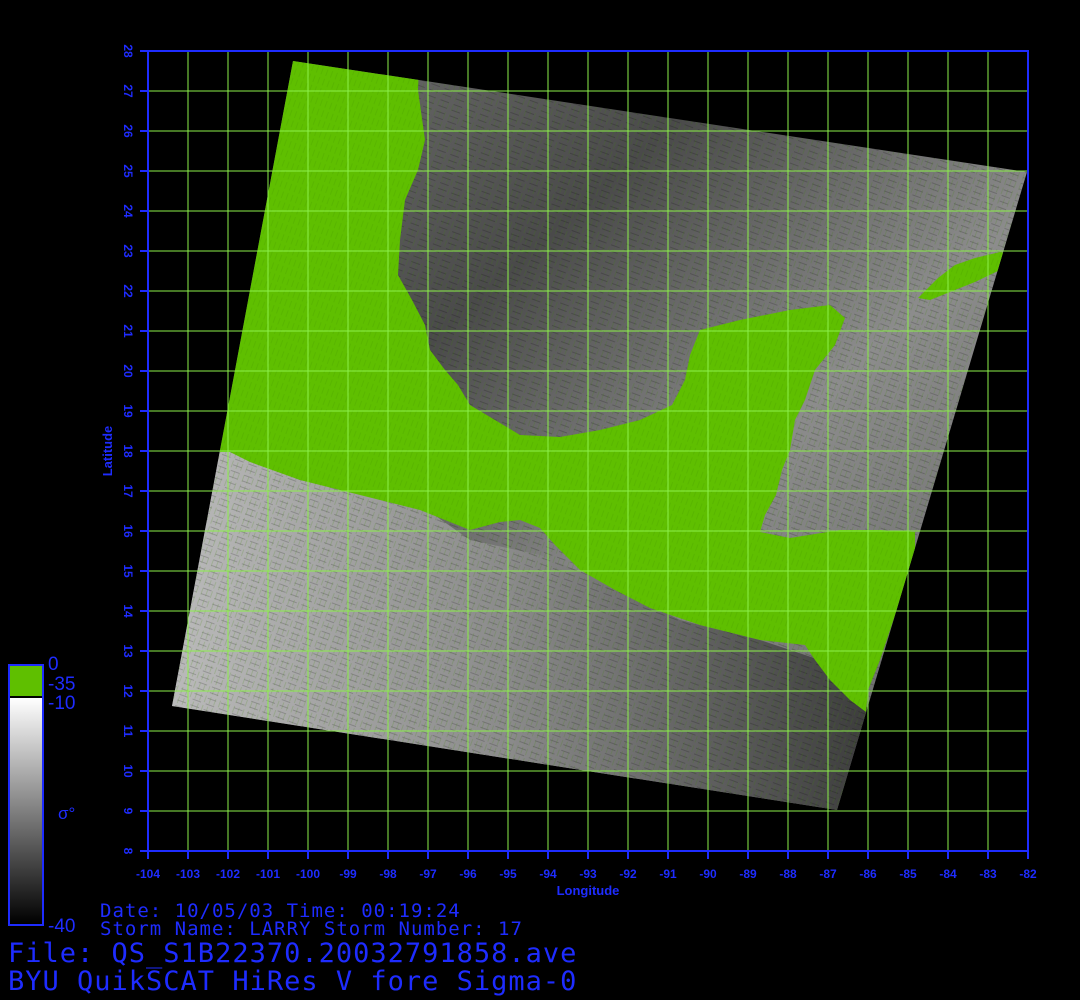  I want to click on lat-tick-label: 16, so click(128, 531).